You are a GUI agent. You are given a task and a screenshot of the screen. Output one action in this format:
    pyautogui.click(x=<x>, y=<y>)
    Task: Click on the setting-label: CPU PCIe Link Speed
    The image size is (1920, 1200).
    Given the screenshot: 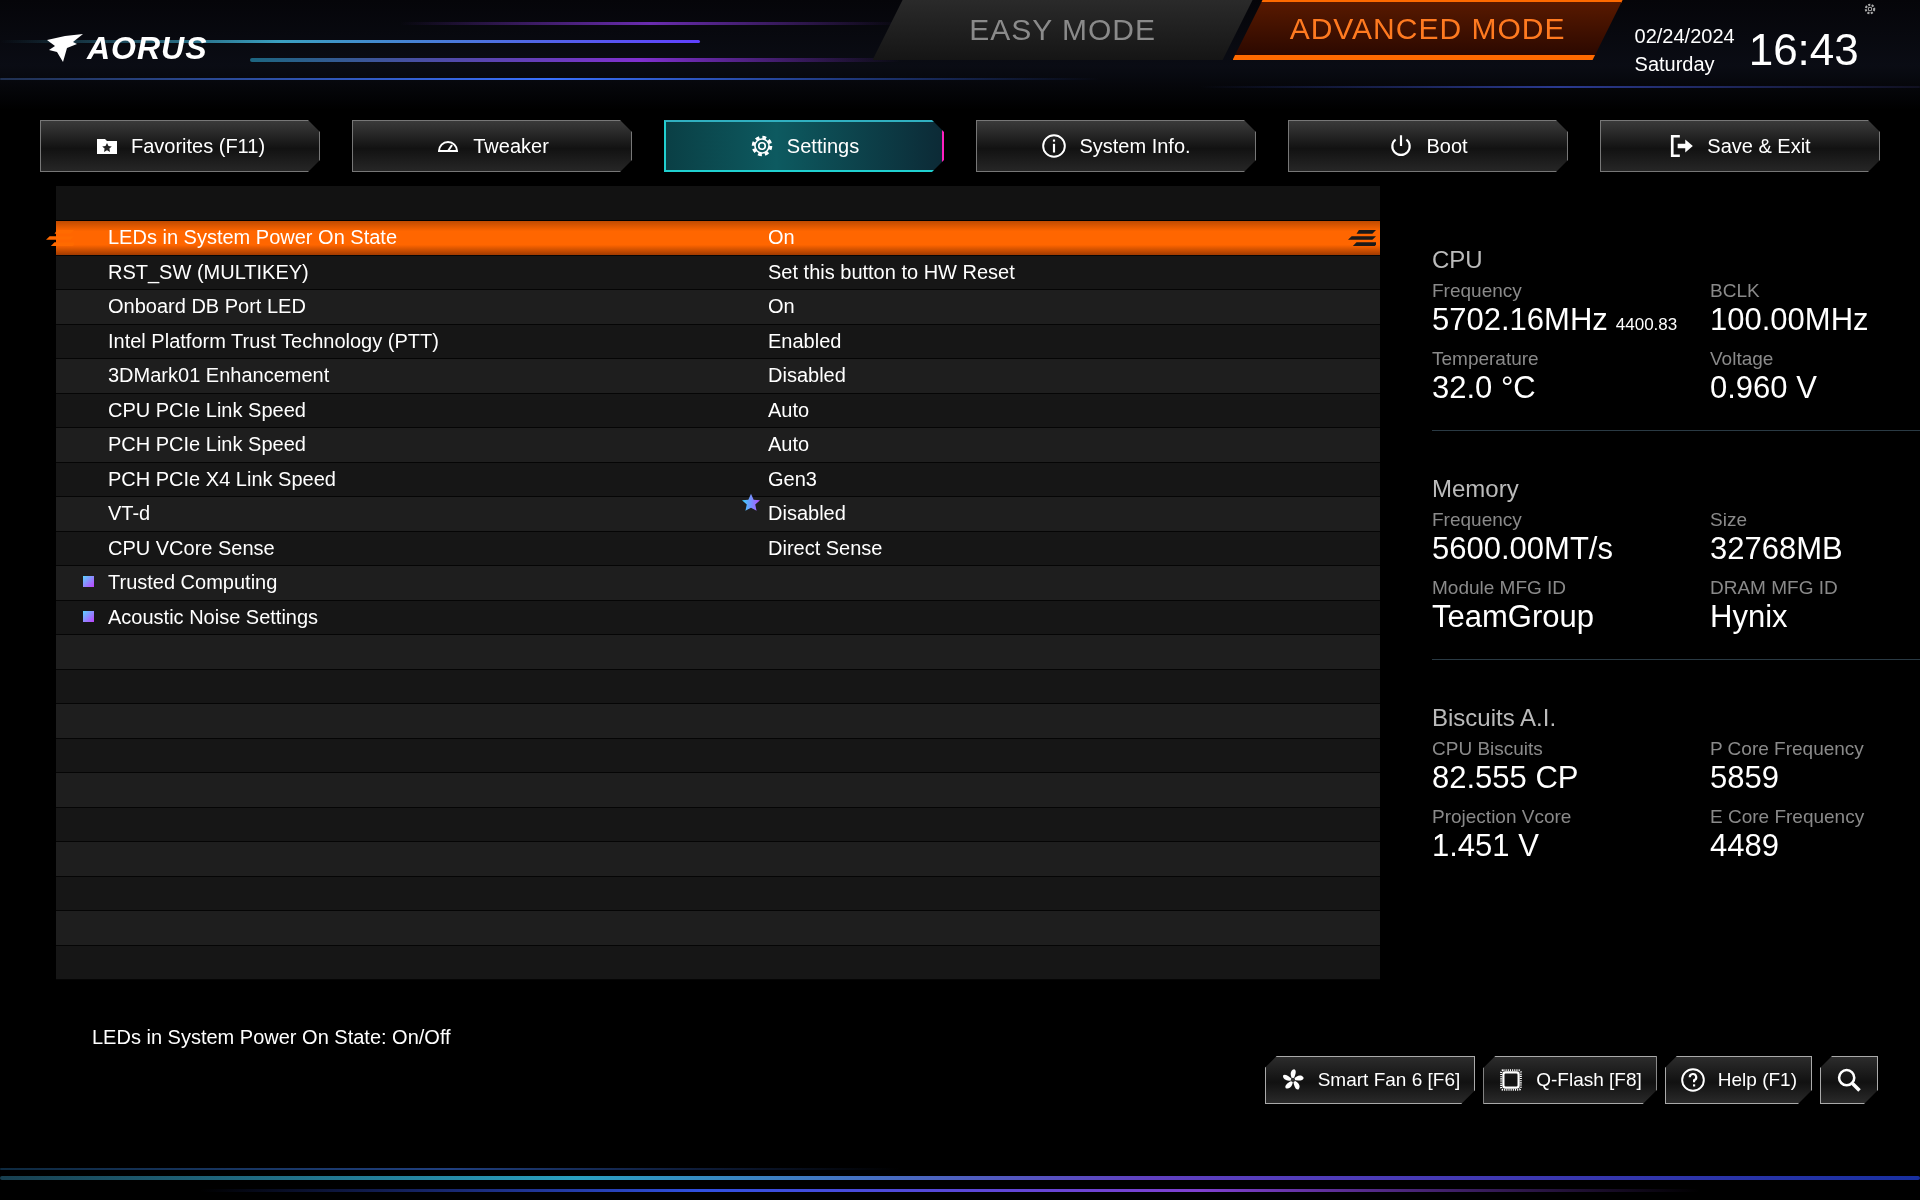 What is the action you would take?
    pyautogui.click(x=207, y=410)
    